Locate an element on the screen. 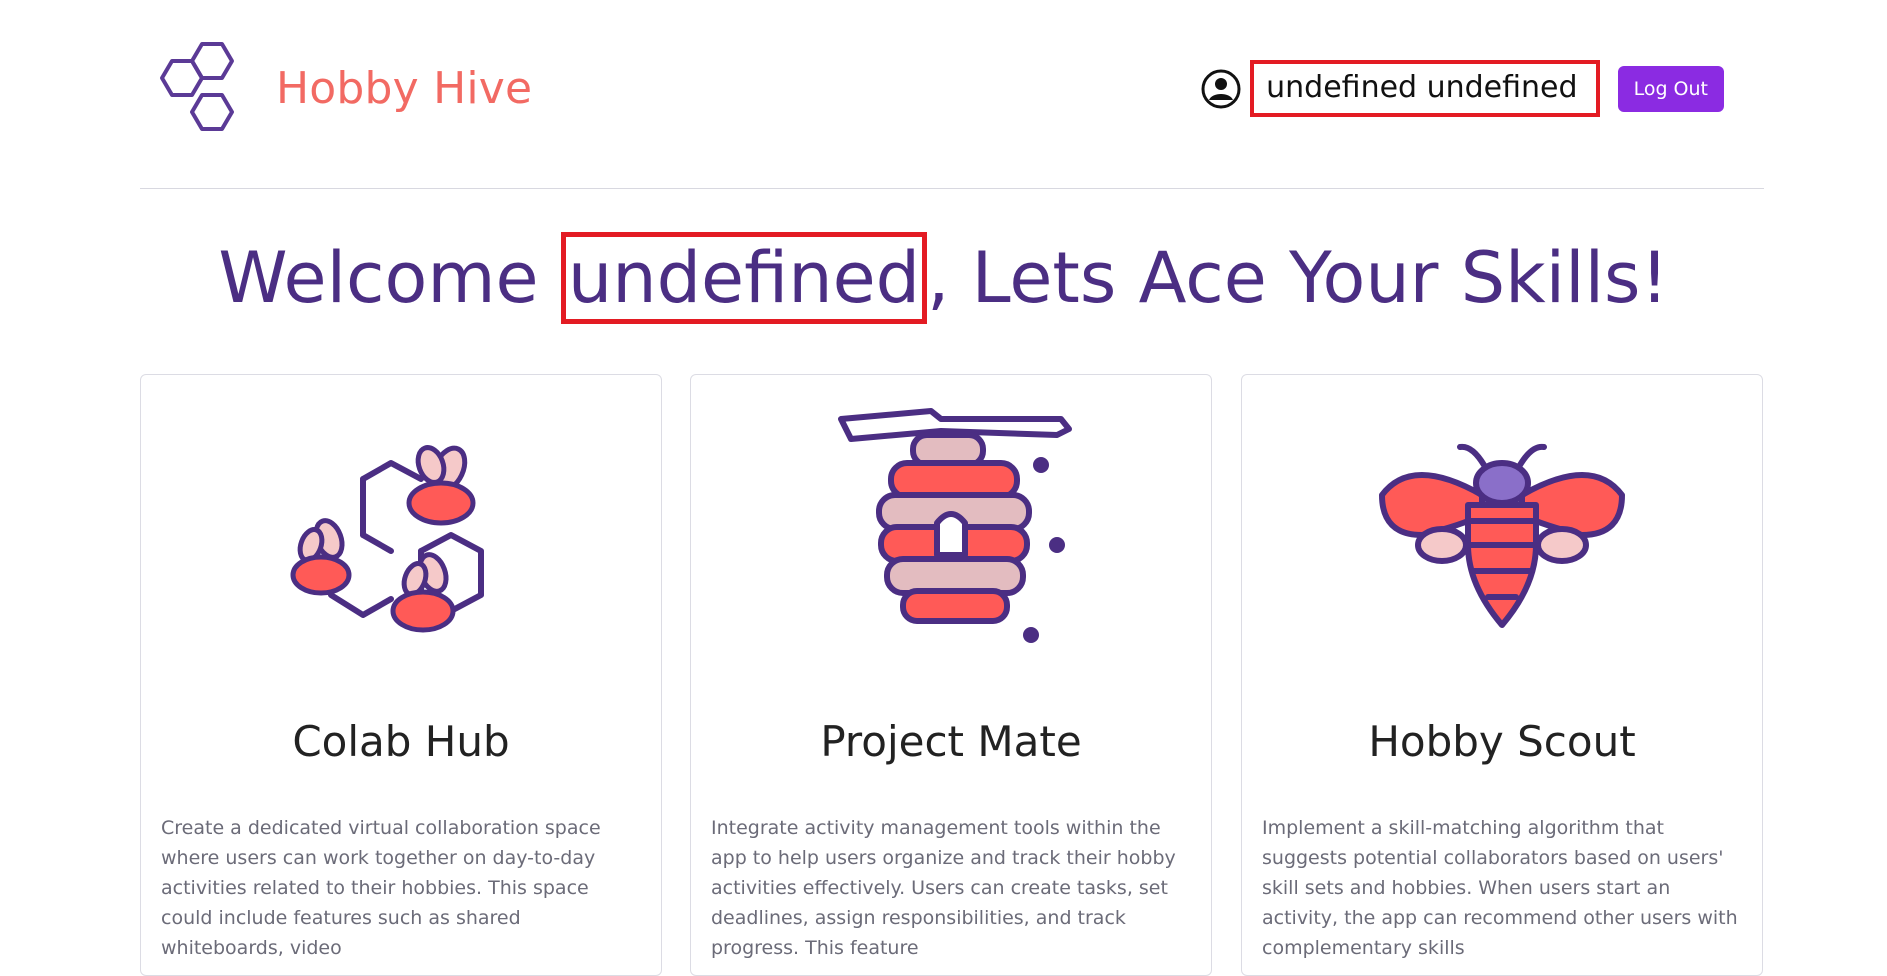  welcome-suffix: , Lets Ace Your Skills! is located at coordinates (1298, 278).